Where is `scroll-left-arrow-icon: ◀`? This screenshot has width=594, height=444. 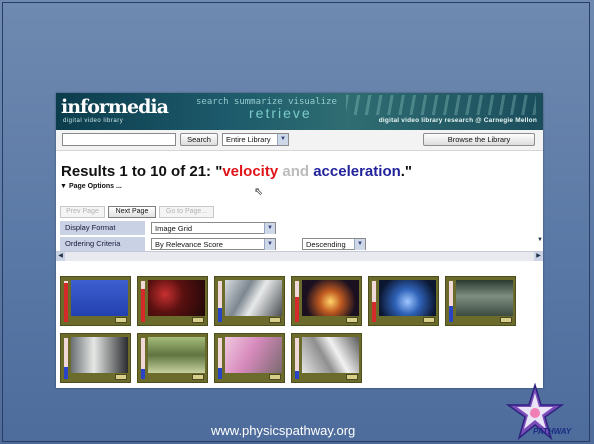 scroll-left-arrow-icon: ◀ is located at coordinates (60, 256).